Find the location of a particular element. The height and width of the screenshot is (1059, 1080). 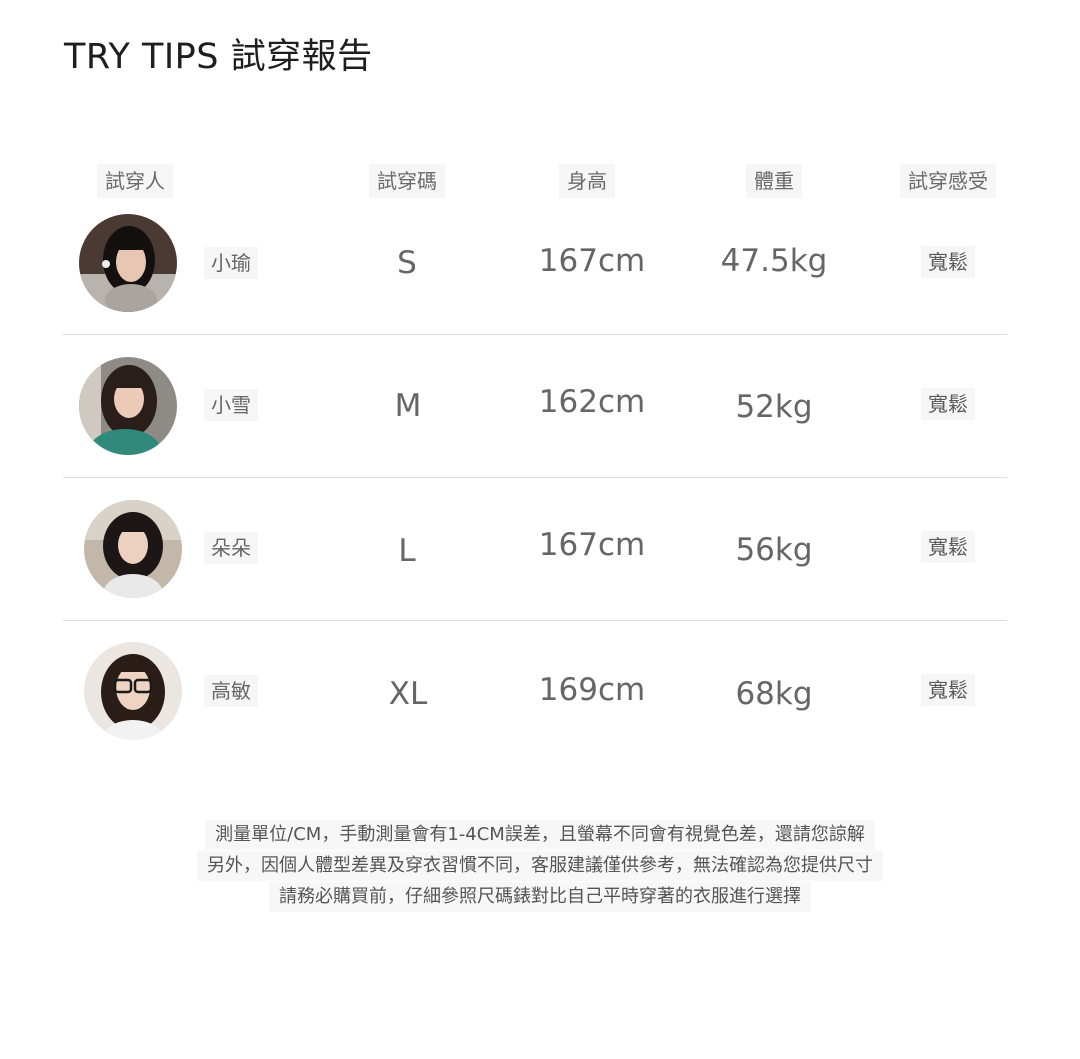

size-value: L is located at coordinates (407, 551).